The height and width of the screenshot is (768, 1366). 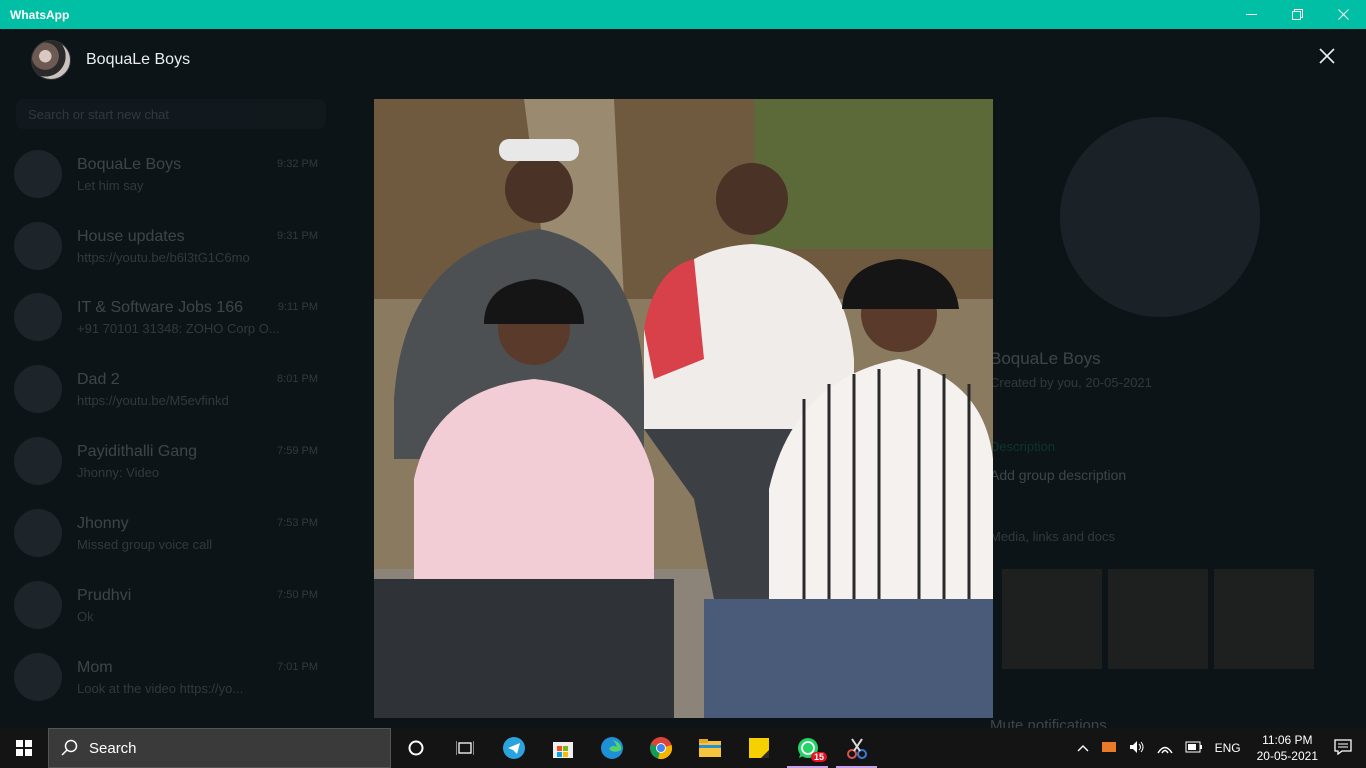 I want to click on chat-item: BoquaLe Boys Let him say 9:32 PM, so click(x=174, y=174).